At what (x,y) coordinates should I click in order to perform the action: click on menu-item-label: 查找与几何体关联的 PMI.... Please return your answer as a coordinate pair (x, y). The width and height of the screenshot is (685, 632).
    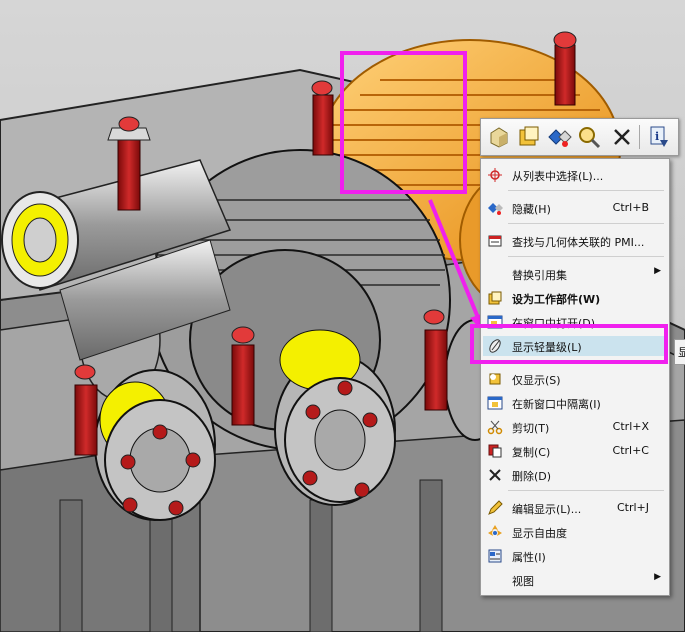
    Looking at the image, I should click on (578, 242).